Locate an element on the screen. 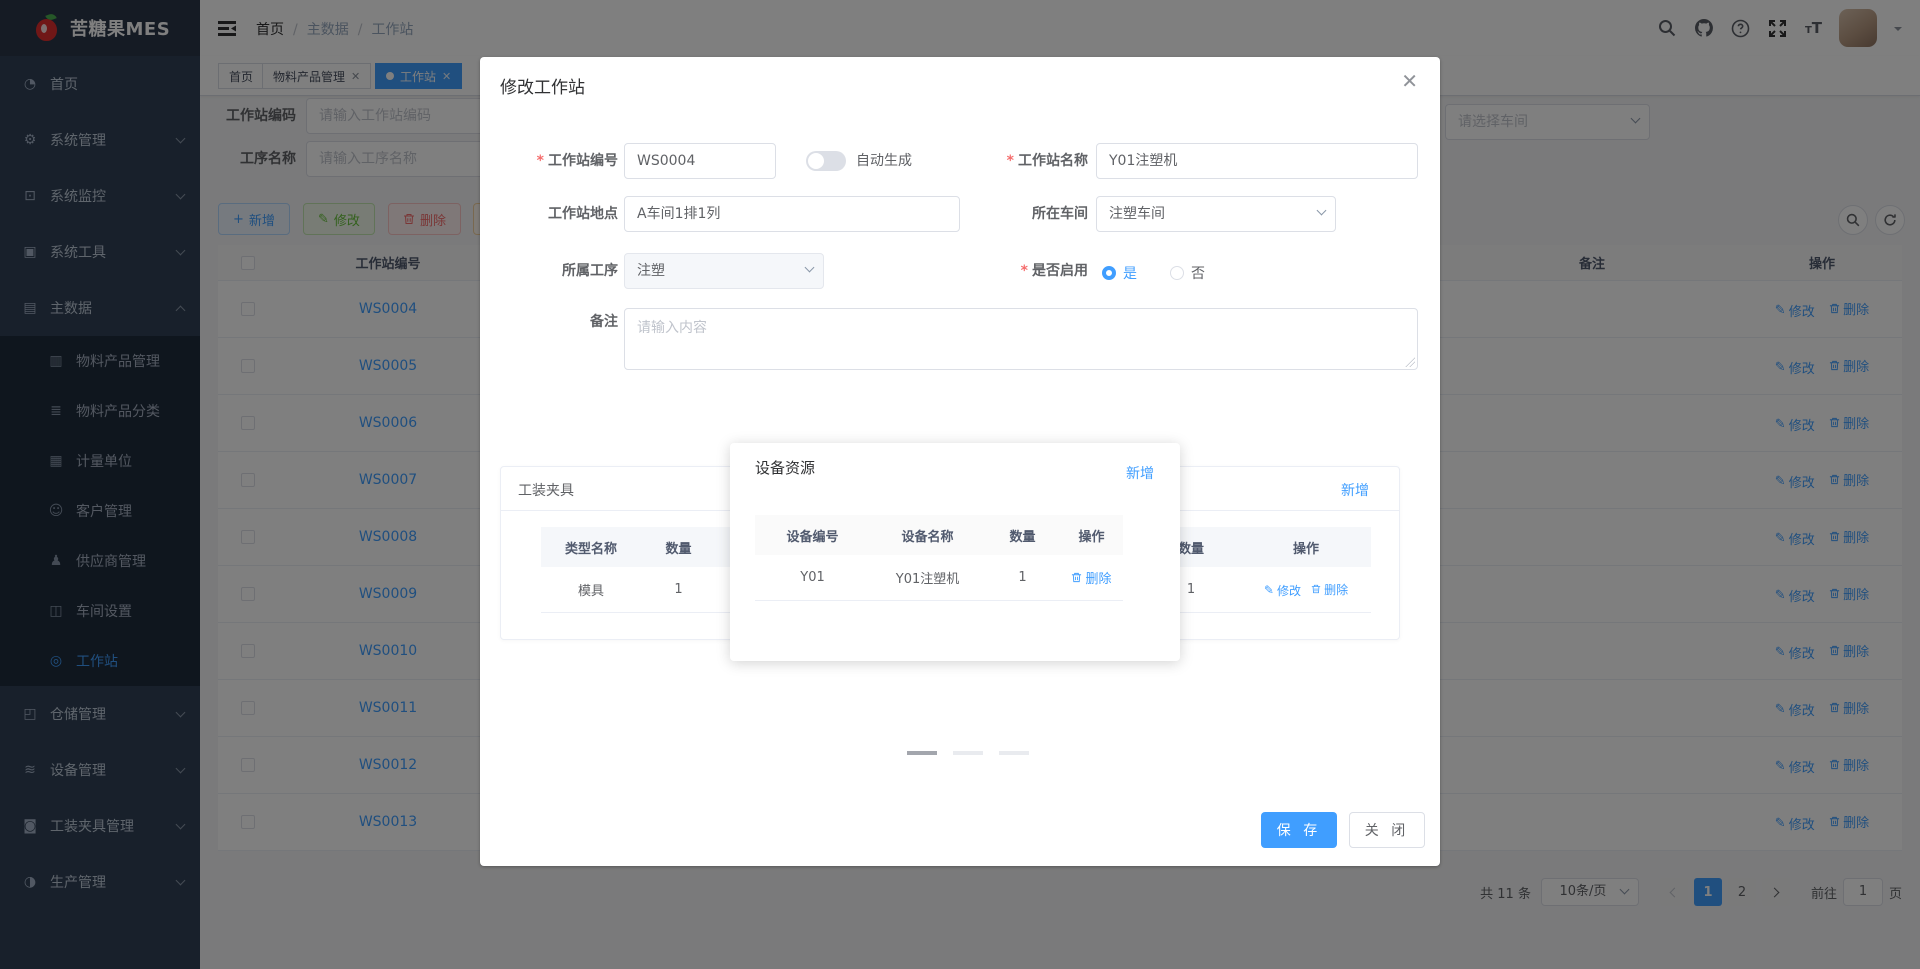  remark-label: 备注 is located at coordinates (604, 322).